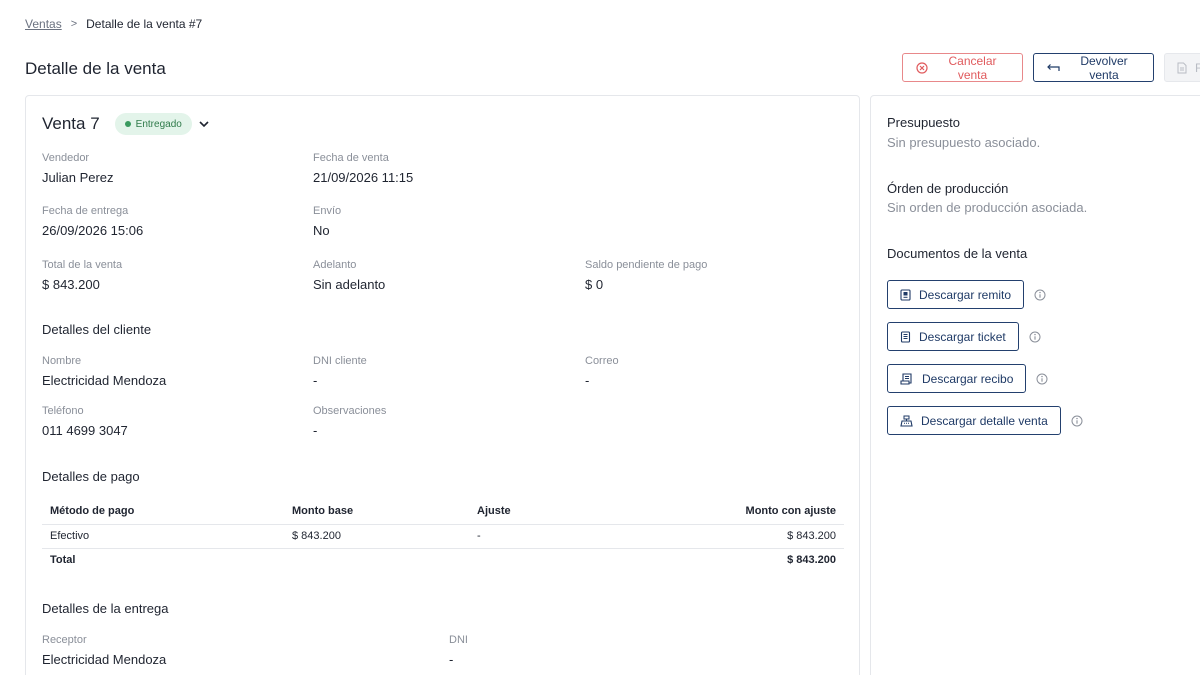 This screenshot has height=675, width=1200. What do you see at coordinates (923, 122) in the screenshot?
I see `budget-title: Presupuesto` at bounding box center [923, 122].